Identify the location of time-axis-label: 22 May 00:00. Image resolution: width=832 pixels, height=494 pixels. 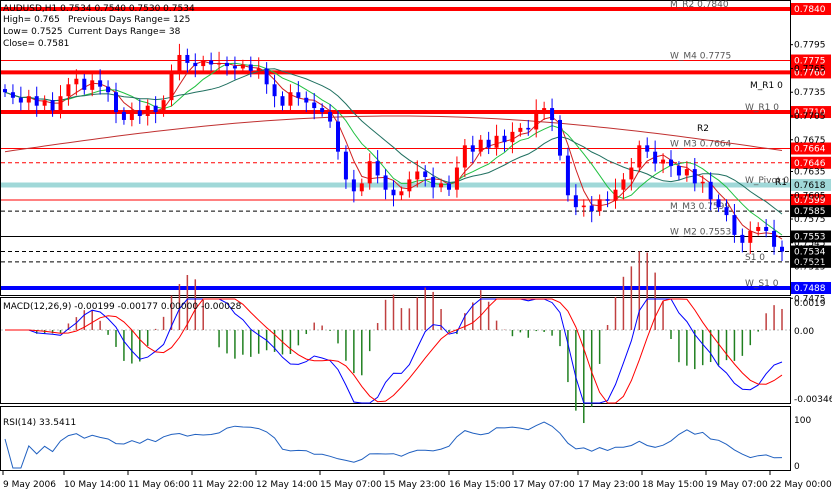
(801, 485).